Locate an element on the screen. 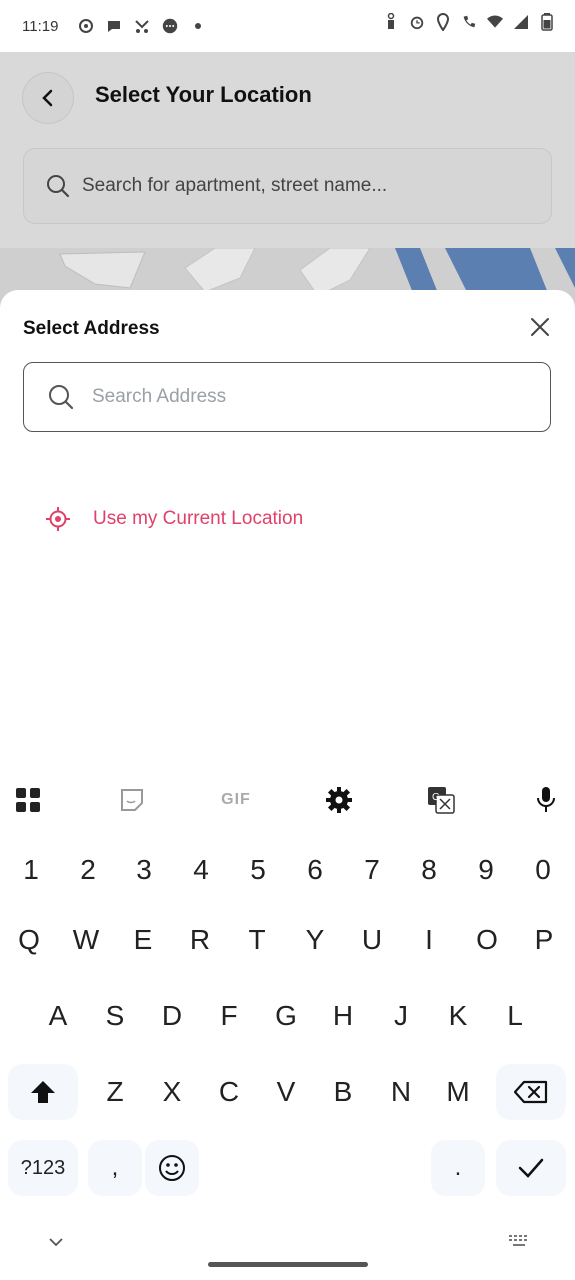 The width and height of the screenshot is (575, 1280). location-icon is located at coordinates (443, 22).